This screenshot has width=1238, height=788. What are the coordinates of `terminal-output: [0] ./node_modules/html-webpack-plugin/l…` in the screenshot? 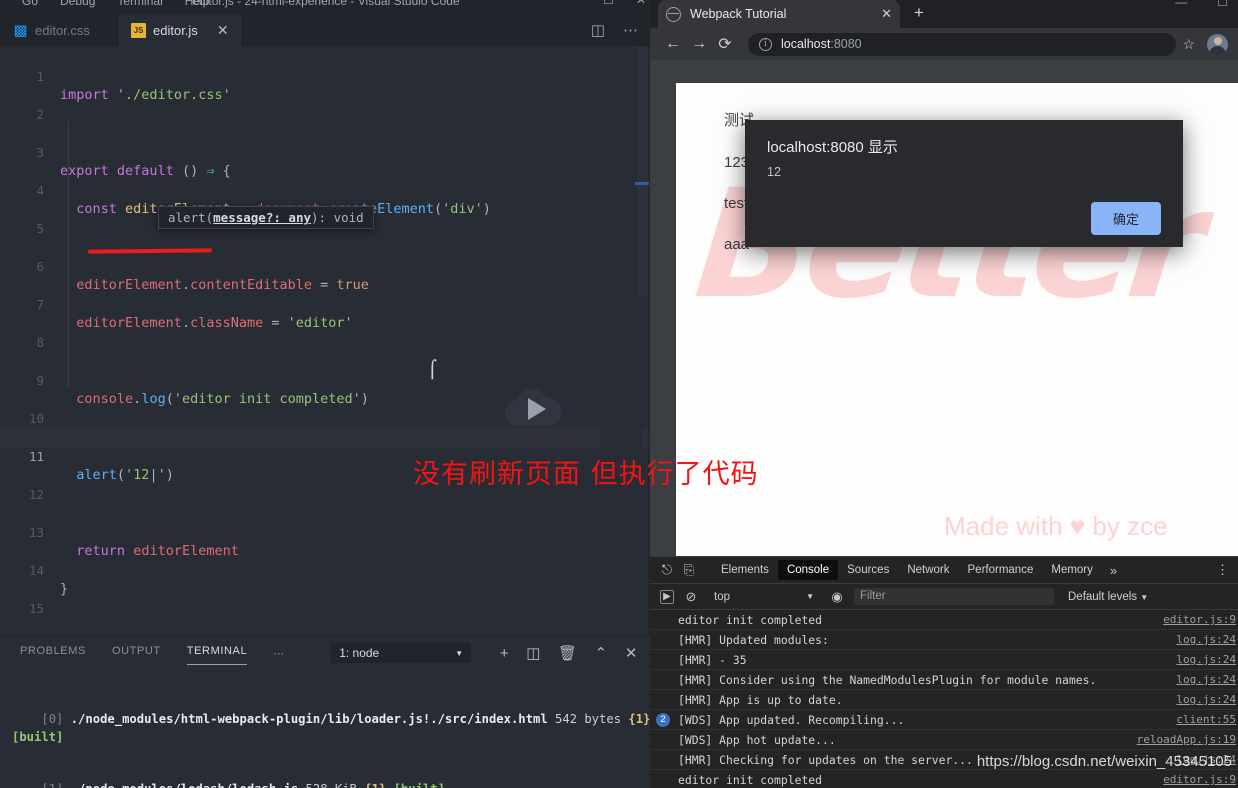 It's located at (326, 729).